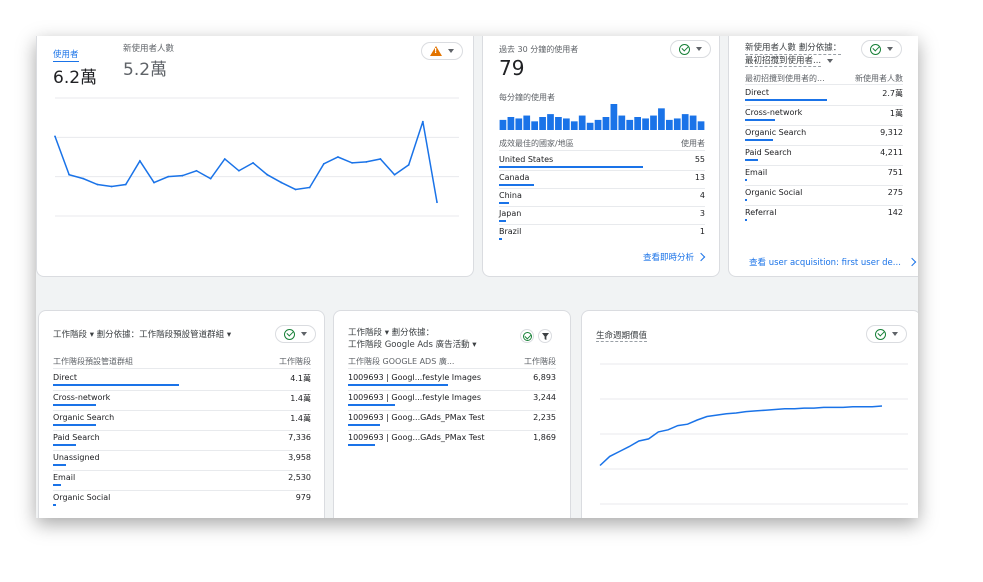  I want to click on row-label: Paid Search, so click(76, 437).